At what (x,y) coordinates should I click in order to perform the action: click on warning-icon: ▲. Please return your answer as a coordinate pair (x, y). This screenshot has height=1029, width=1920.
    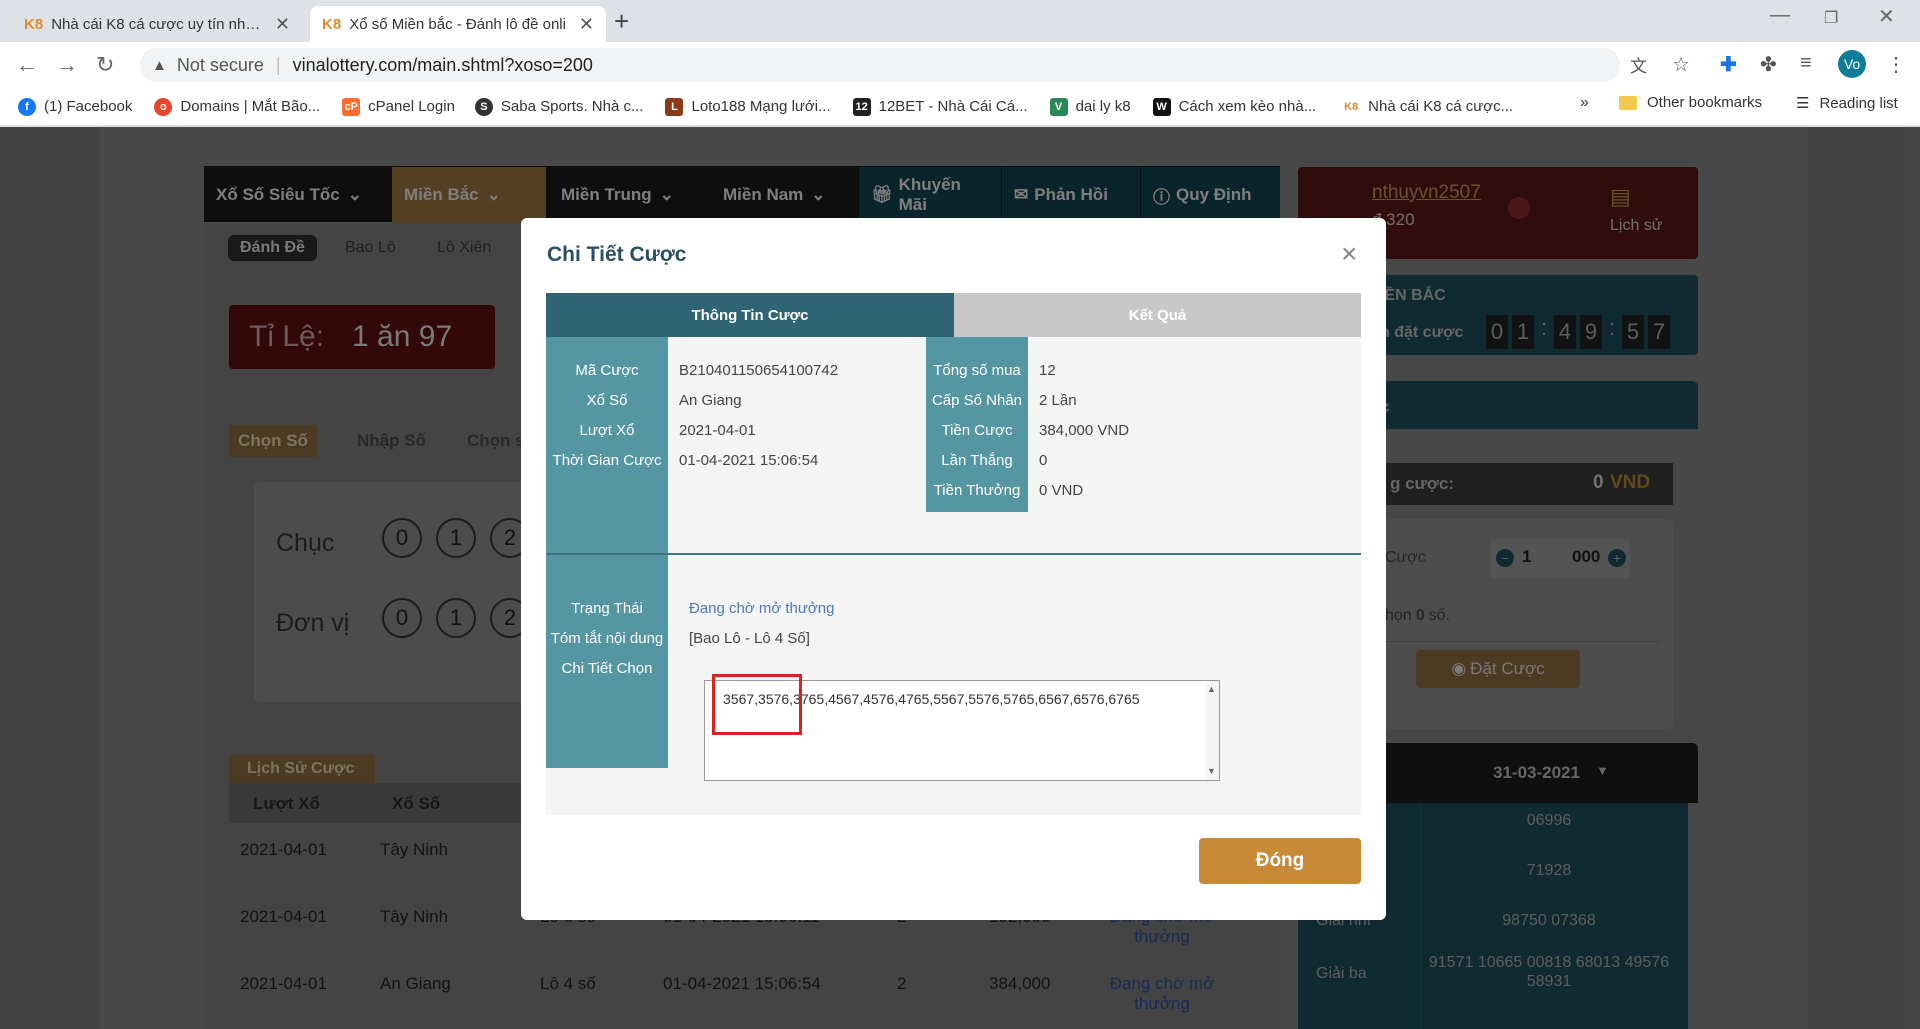
    Looking at the image, I should click on (159, 65).